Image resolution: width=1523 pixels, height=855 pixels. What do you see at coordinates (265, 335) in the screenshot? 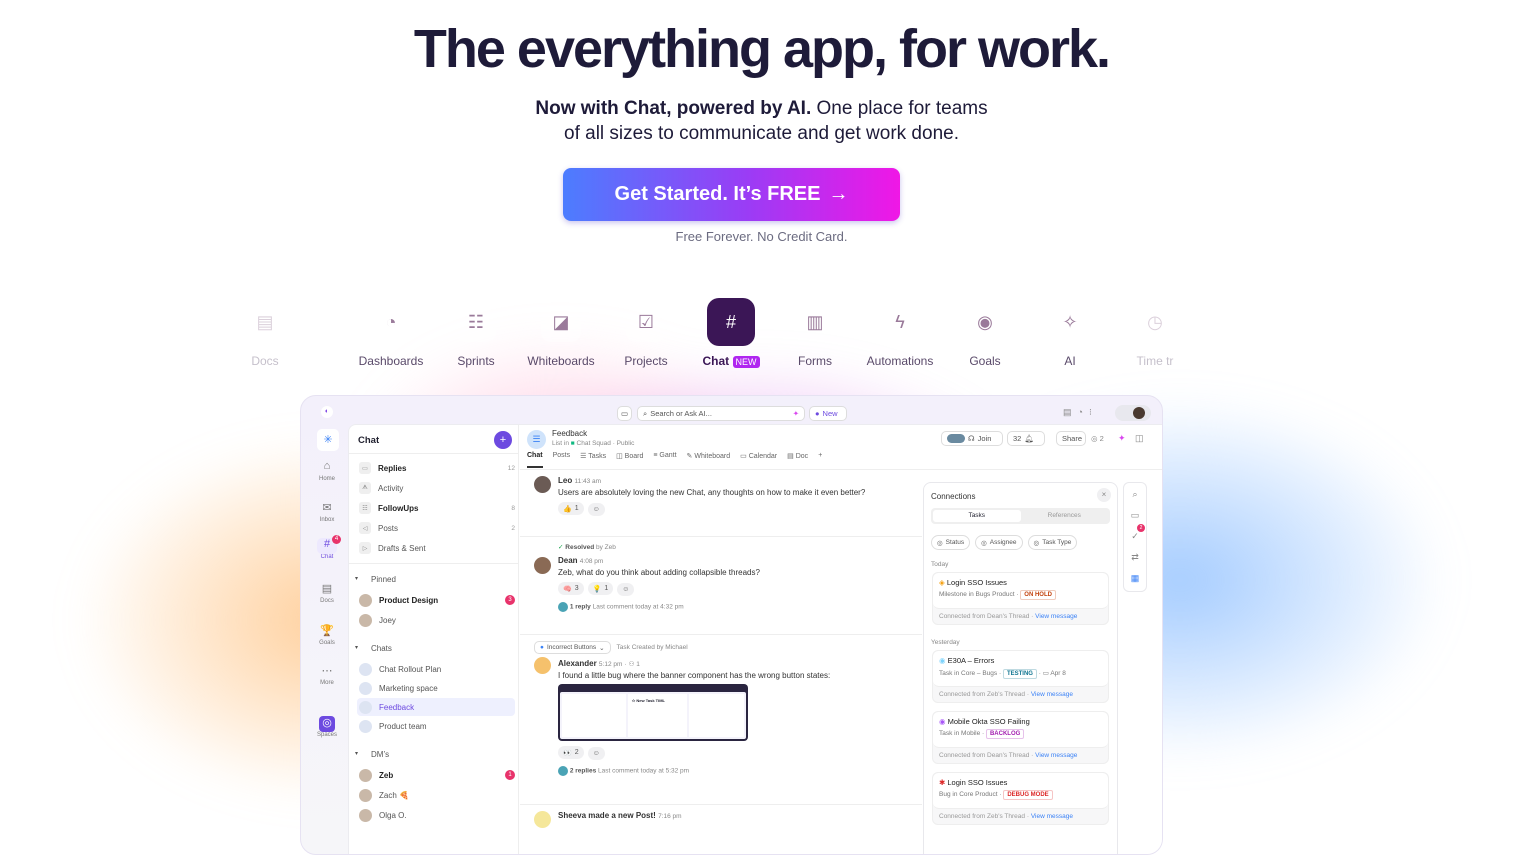
I see `feature-tab-docs: ▤ Docs` at bounding box center [265, 335].